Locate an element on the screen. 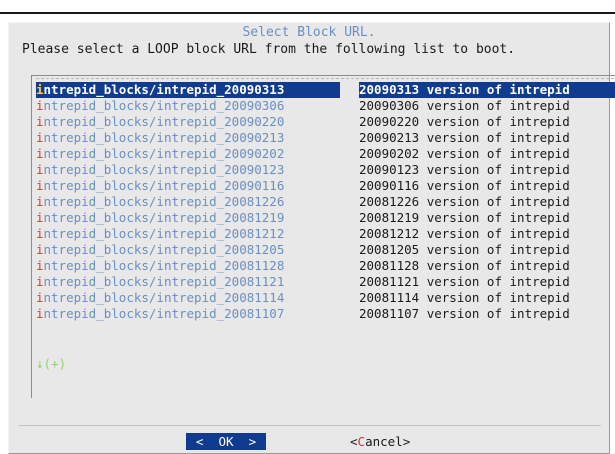 Image resolution: width=615 pixels, height=454 pixels. list-item-tag-text: ntrepid_blocks/intrepid_20090220 is located at coordinates (164, 121).